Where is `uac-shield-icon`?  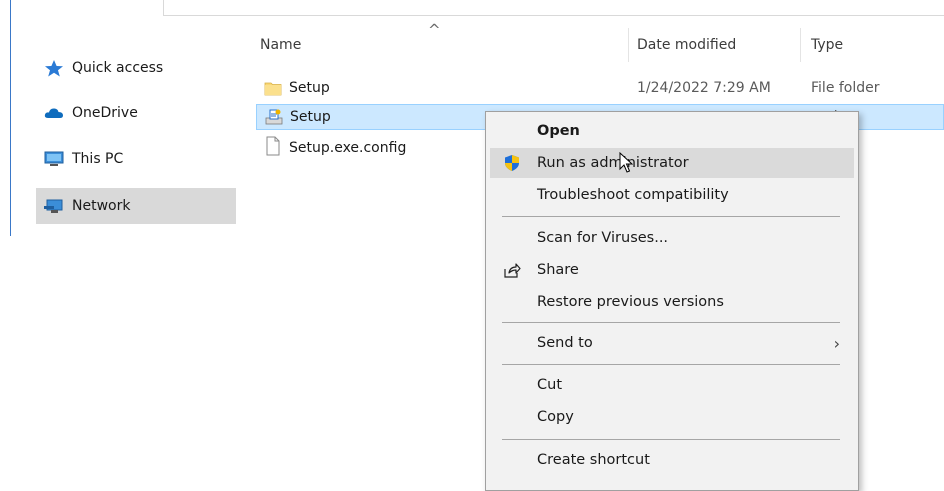
uac-shield-icon is located at coordinates (512, 165).